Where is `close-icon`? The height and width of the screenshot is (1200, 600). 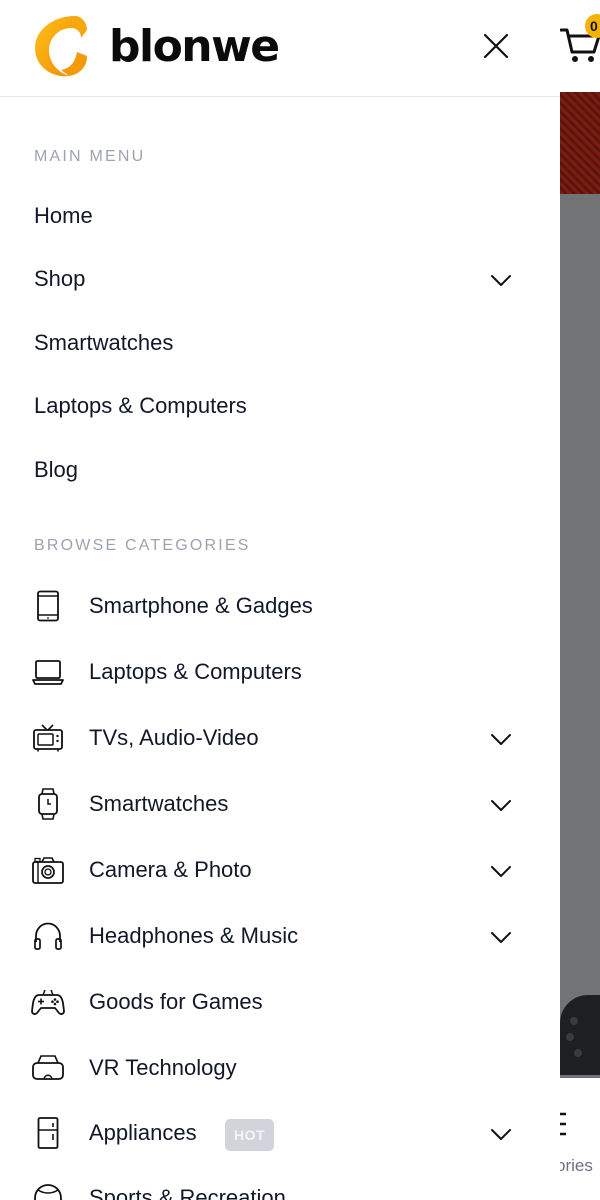
close-icon is located at coordinates (496, 46).